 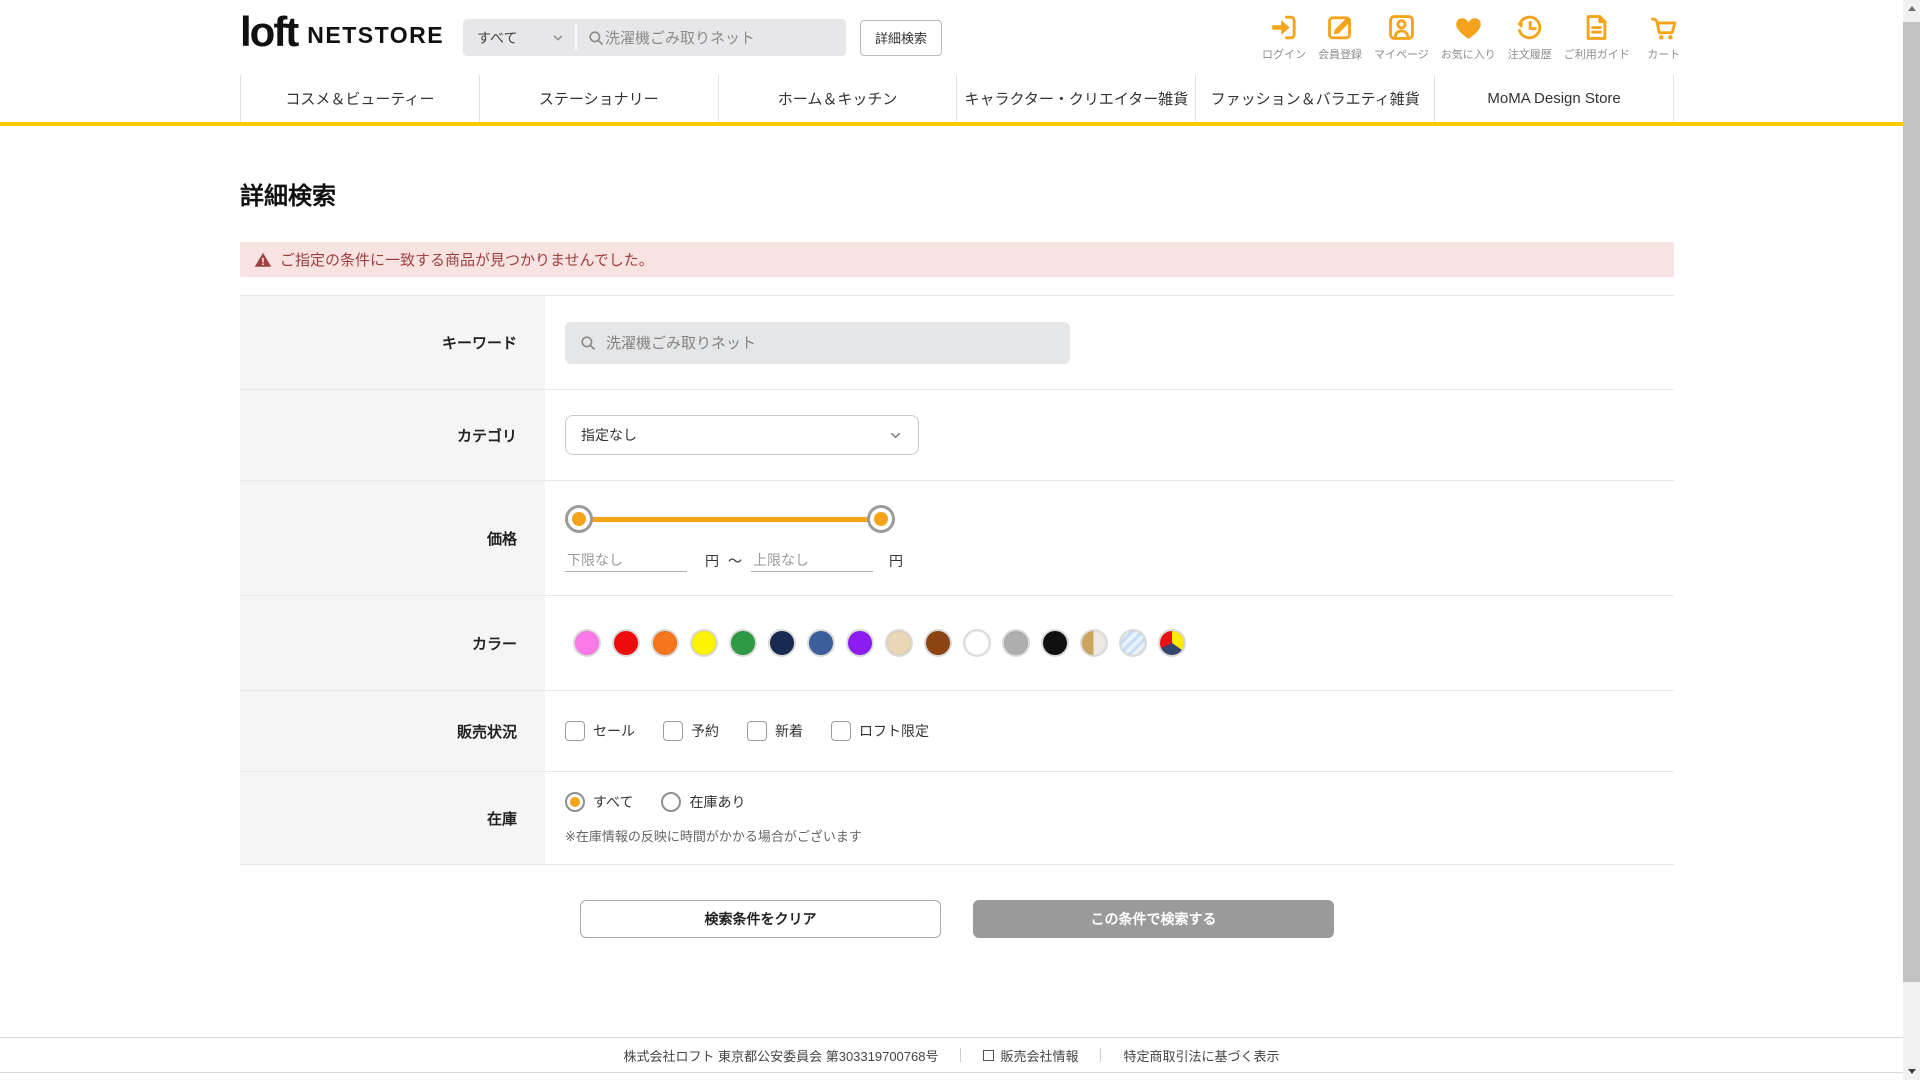 What do you see at coordinates (1284, 55) in the screenshot?
I see `login-label: ログイン` at bounding box center [1284, 55].